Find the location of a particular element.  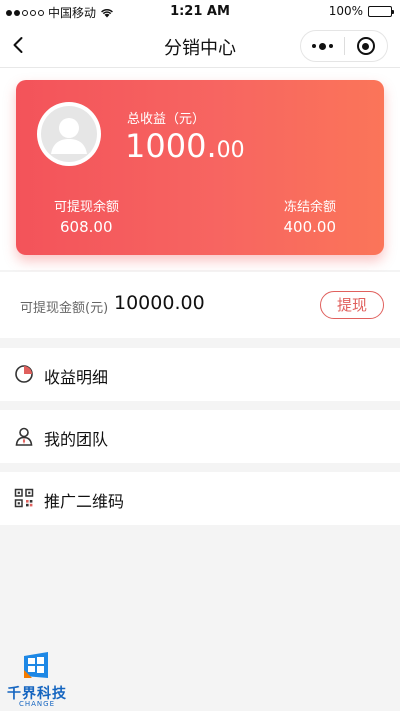

status-right: 100% is located at coordinates (361, 11).